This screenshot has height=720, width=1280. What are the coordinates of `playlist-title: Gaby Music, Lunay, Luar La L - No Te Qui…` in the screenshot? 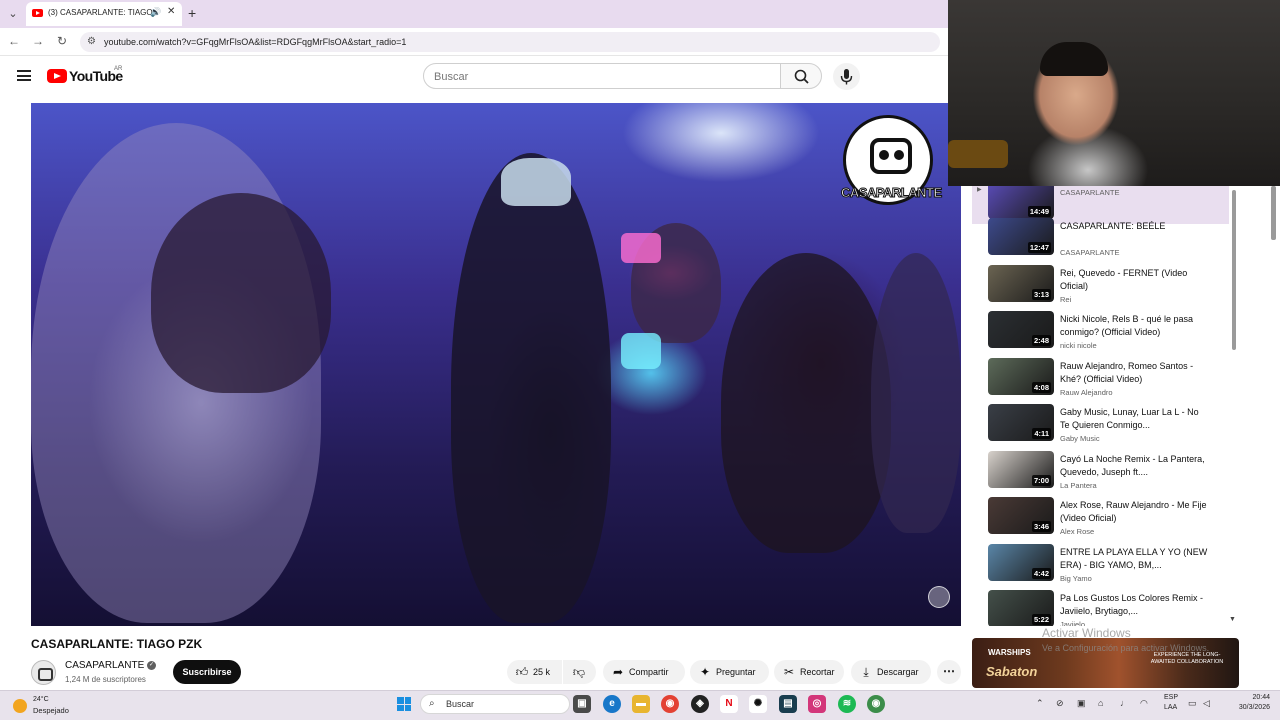 It's located at (1135, 419).